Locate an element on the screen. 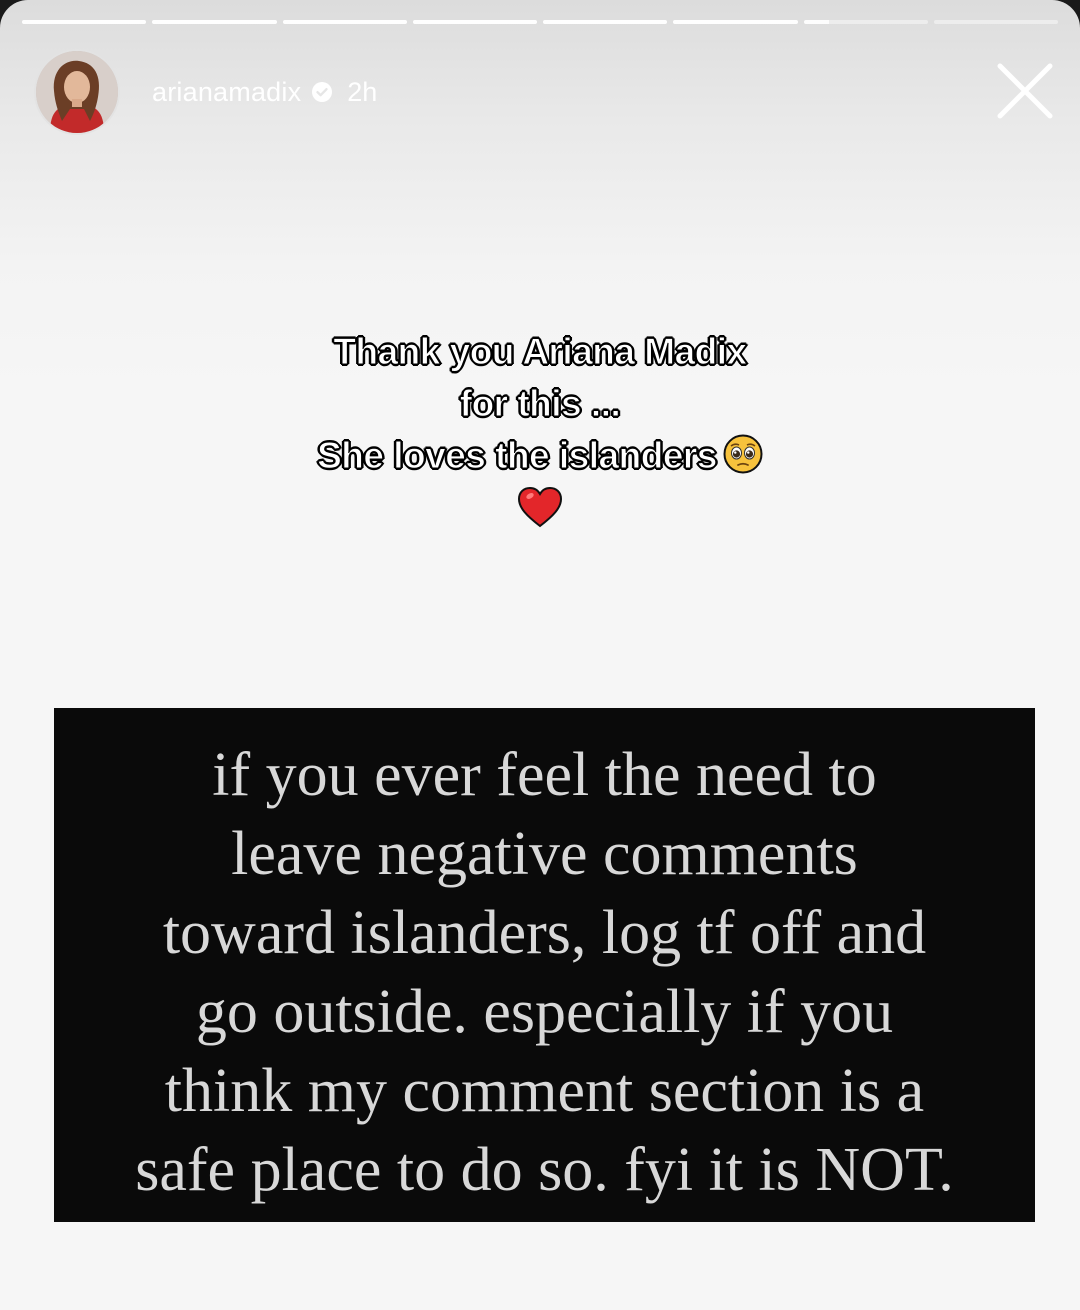 The width and height of the screenshot is (1080, 1310). story-progress-bar is located at coordinates (540, 23).